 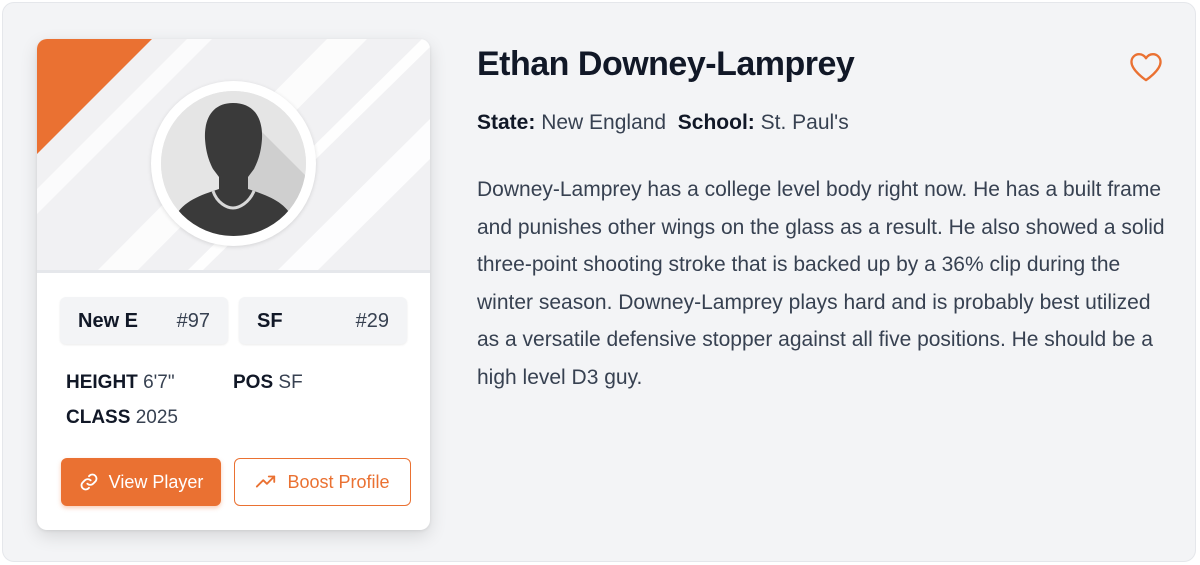 I want to click on trending-up-icon, so click(x=266, y=481).